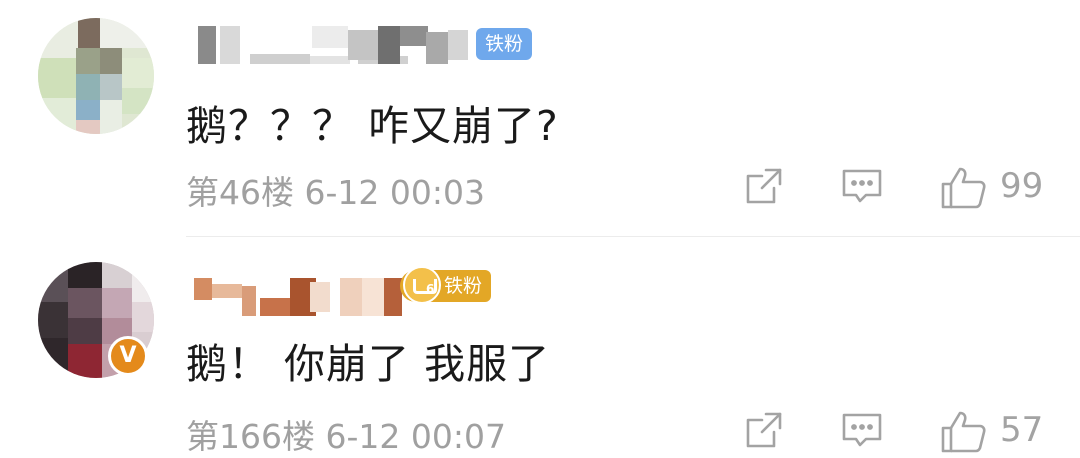 The height and width of the screenshot is (458, 1080). I want to click on like-count: 57, so click(1022, 430).